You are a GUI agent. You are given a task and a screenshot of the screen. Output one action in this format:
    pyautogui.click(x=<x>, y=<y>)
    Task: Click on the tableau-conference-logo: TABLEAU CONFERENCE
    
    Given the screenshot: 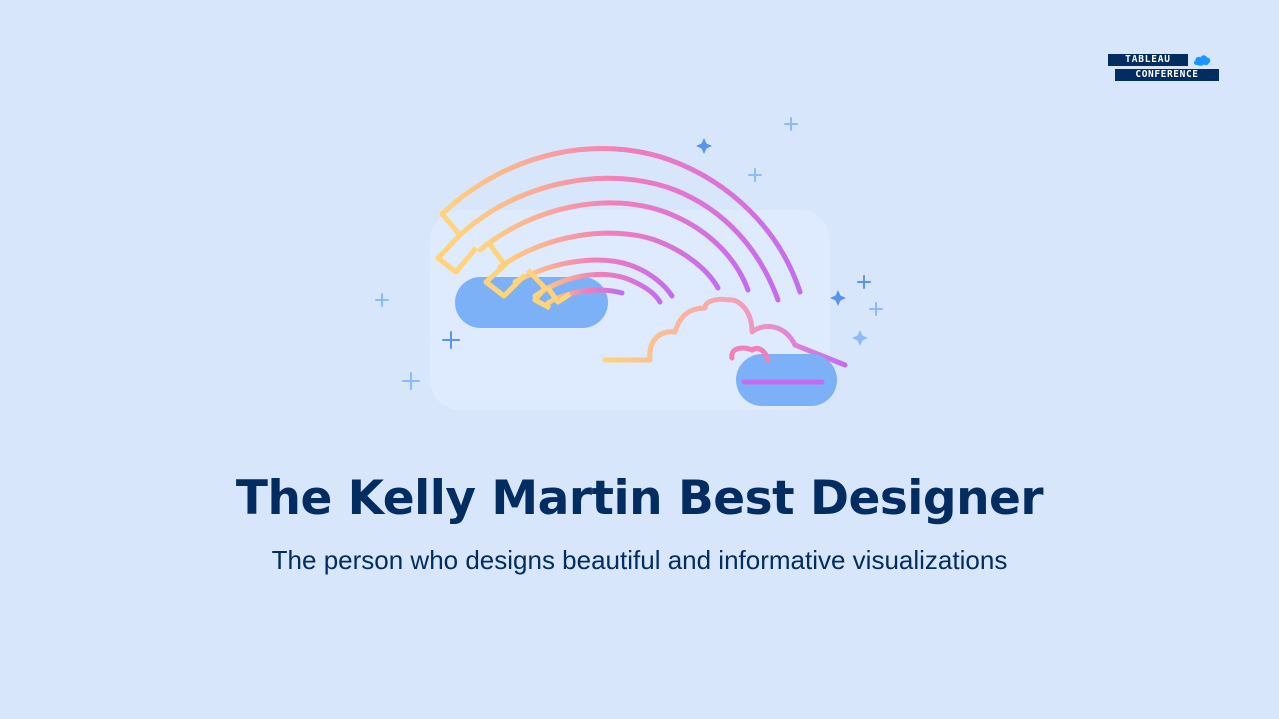 What is the action you would take?
    pyautogui.click(x=1164, y=68)
    